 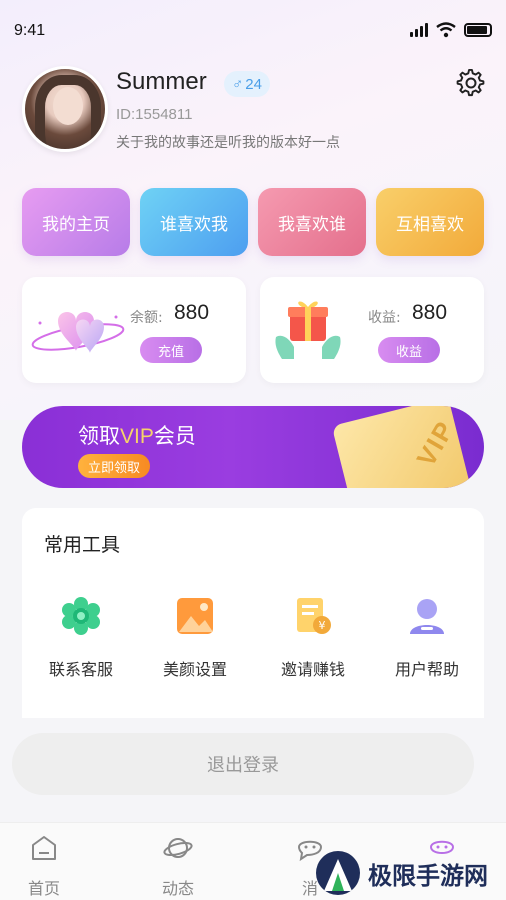 What do you see at coordinates (78, 332) in the screenshot?
I see `hearts-icon` at bounding box center [78, 332].